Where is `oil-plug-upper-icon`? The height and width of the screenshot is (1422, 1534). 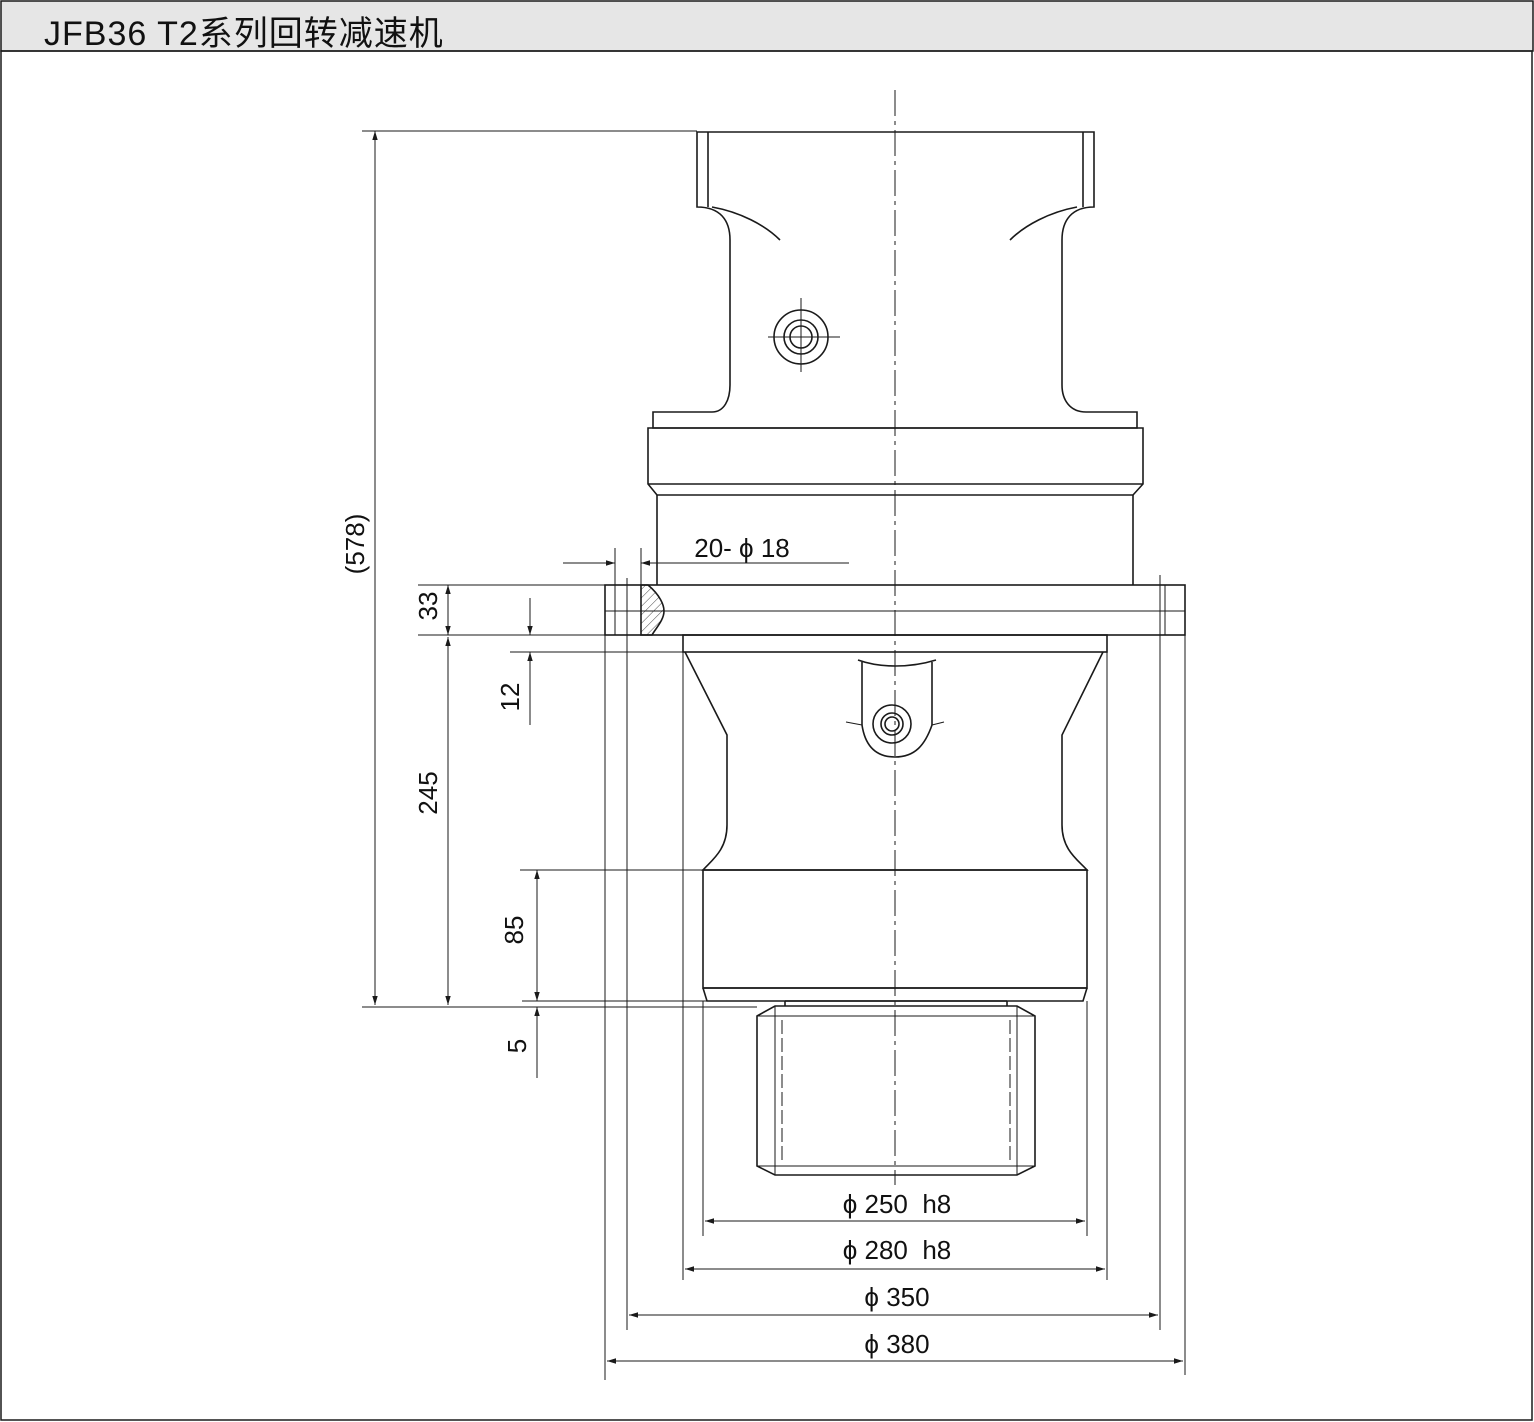 oil-plug-upper-icon is located at coordinates (804, 335).